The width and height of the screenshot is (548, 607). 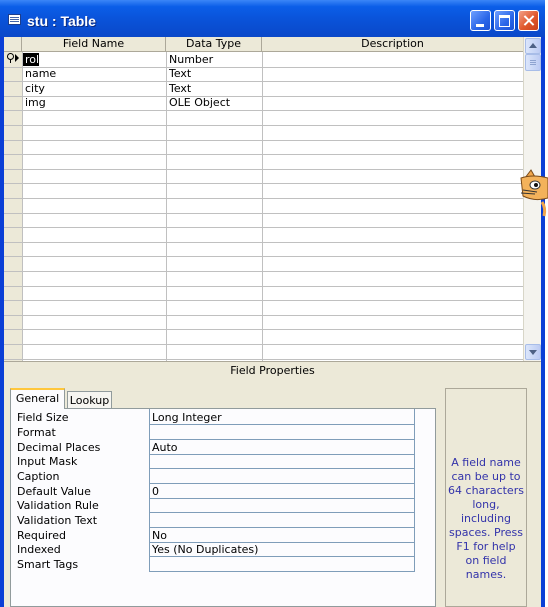 What do you see at coordinates (40, 74) in the screenshot?
I see `field-name-cell: name` at bounding box center [40, 74].